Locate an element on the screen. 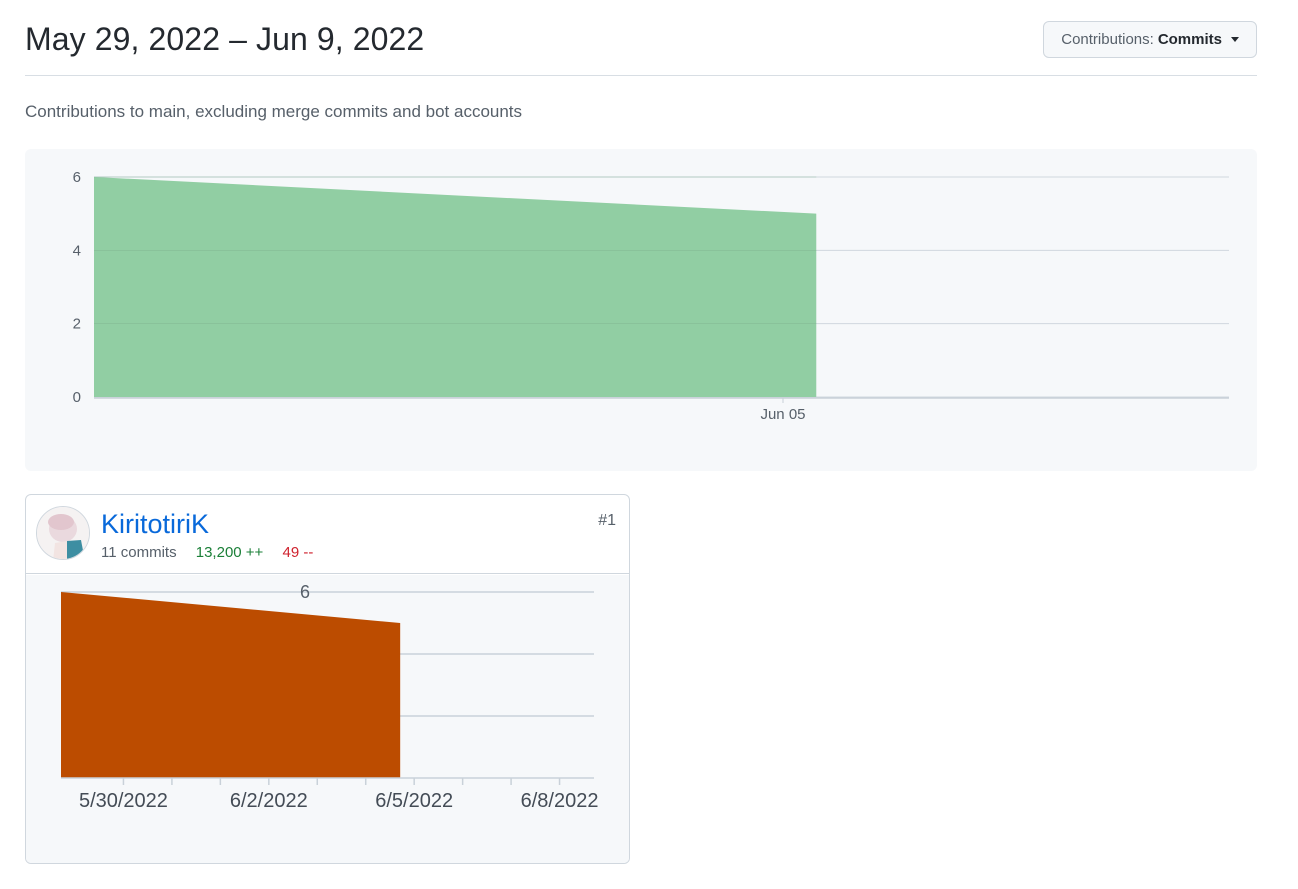 The width and height of the screenshot is (1298, 889). y-tick-label: 4 is located at coordinates (77, 250).